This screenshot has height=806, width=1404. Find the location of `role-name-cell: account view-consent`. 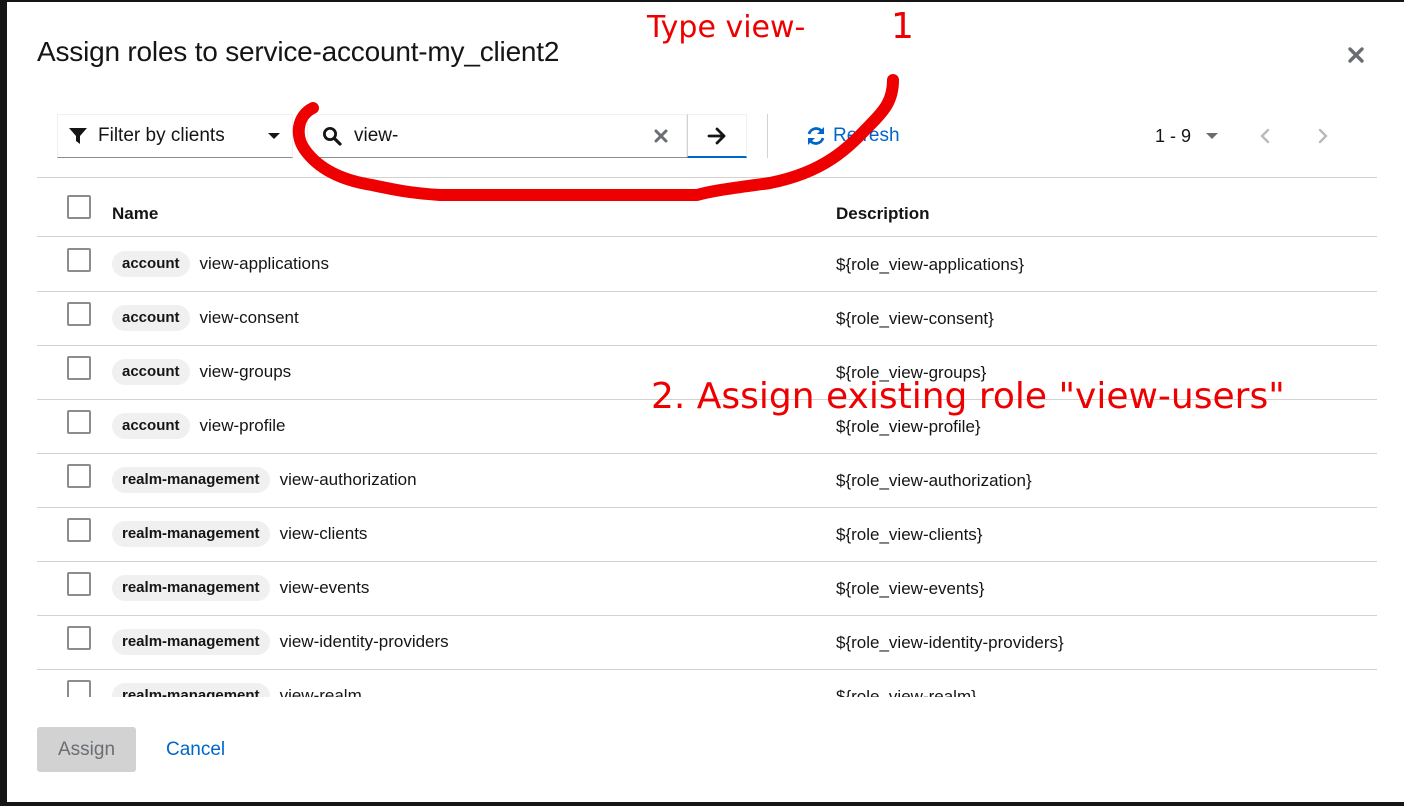

role-name-cell: account view-consent is located at coordinates (205, 318).